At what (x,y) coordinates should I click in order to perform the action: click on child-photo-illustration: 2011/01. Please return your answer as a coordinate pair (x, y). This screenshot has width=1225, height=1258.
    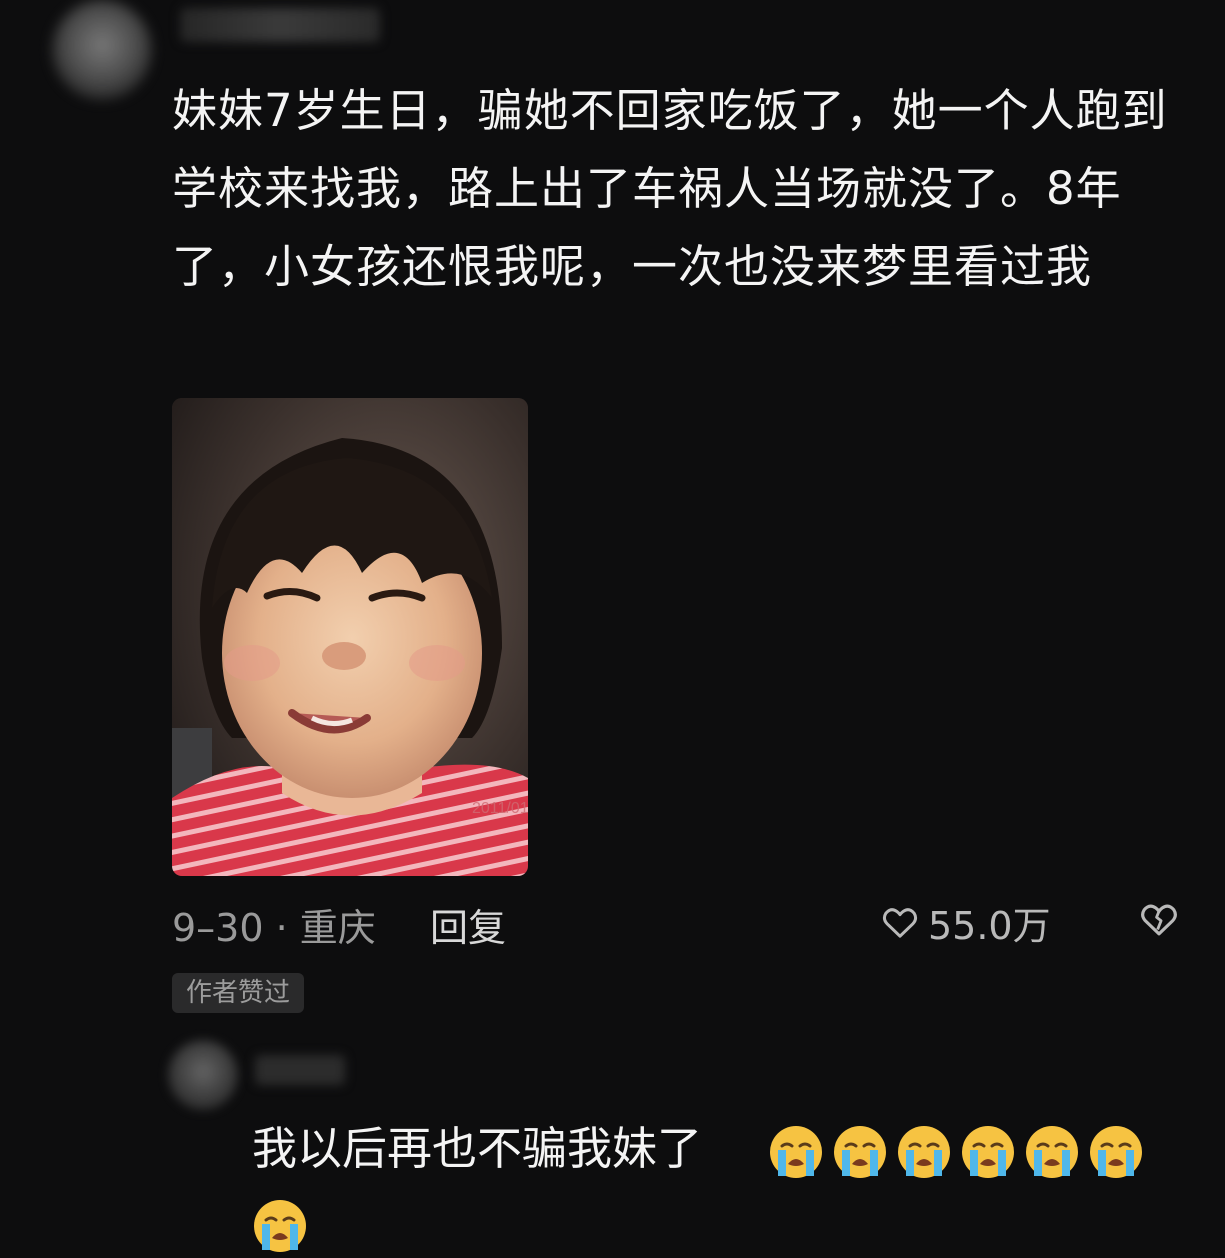
    Looking at the image, I should click on (350, 637).